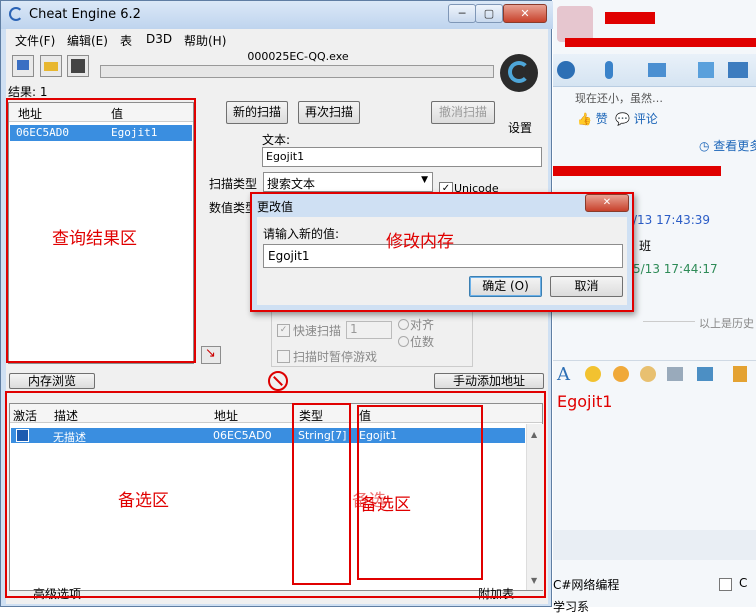  What do you see at coordinates (738, 70) in the screenshot?
I see `share-screen-icon` at bounding box center [738, 70].